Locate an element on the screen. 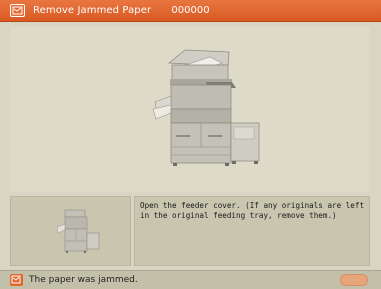 The image size is (381, 289). title-bar: Remove Jammed Paper 000000 is located at coordinates (190, 11).